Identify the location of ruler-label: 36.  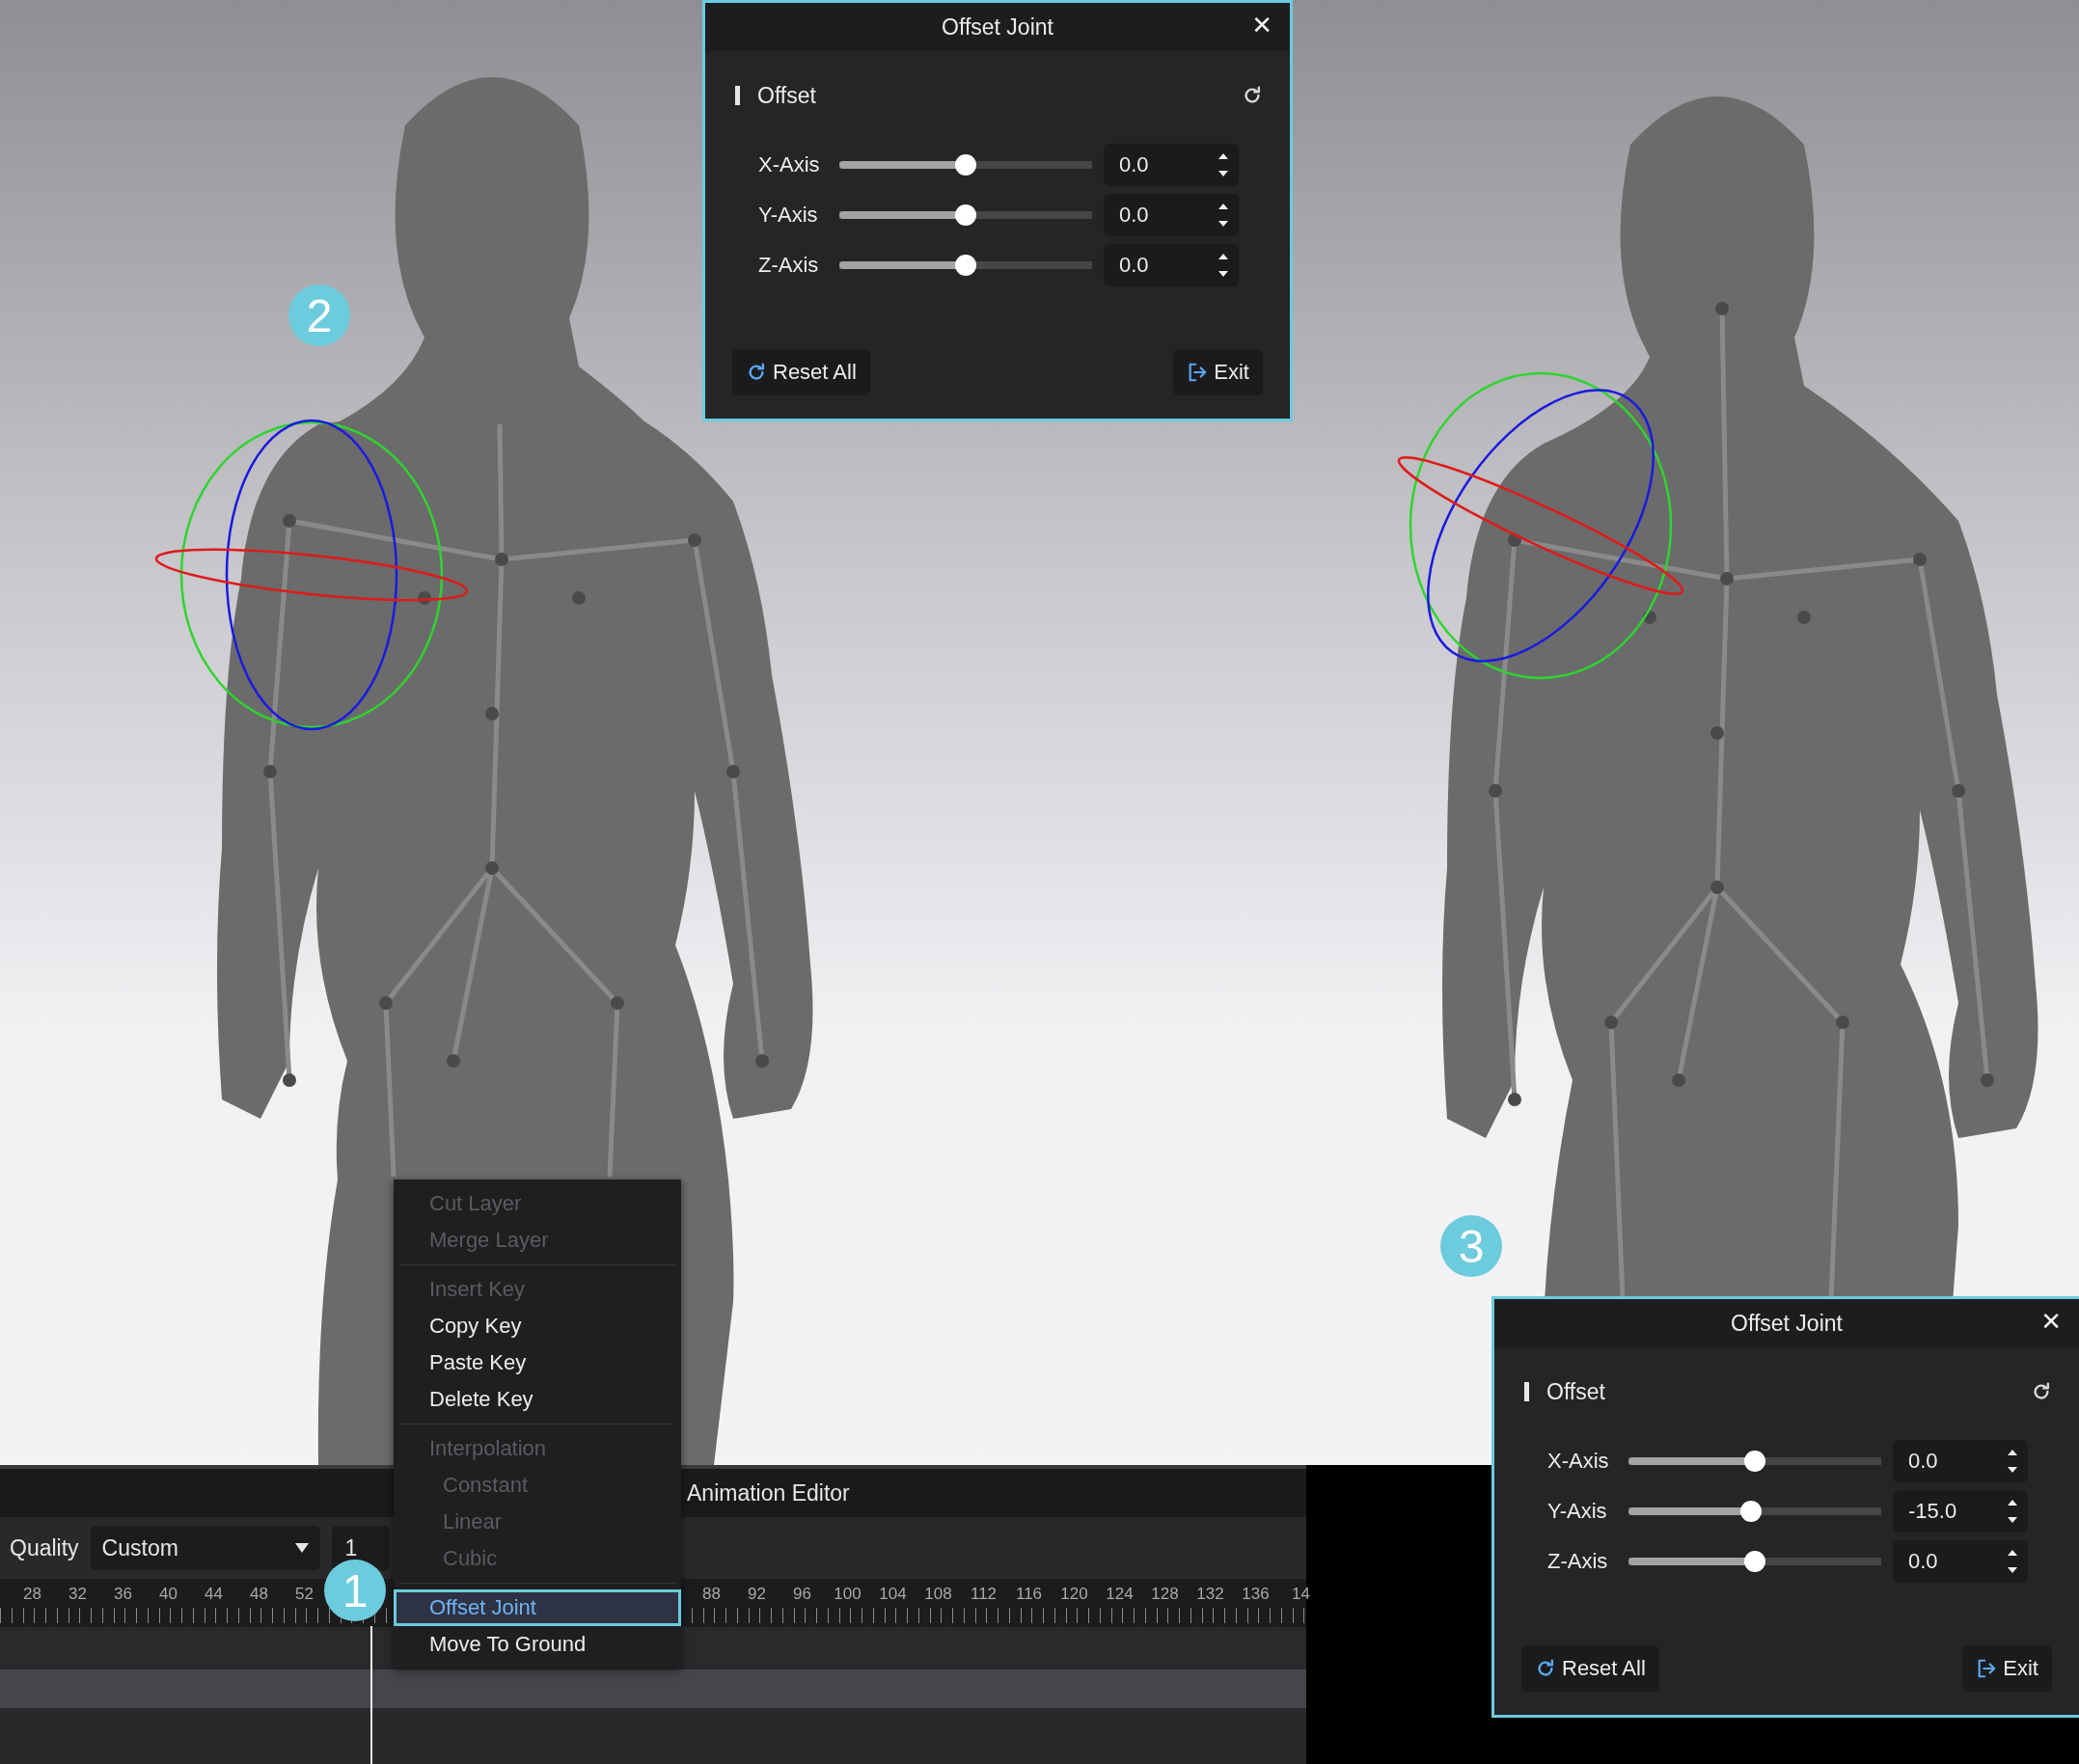
(123, 1595).